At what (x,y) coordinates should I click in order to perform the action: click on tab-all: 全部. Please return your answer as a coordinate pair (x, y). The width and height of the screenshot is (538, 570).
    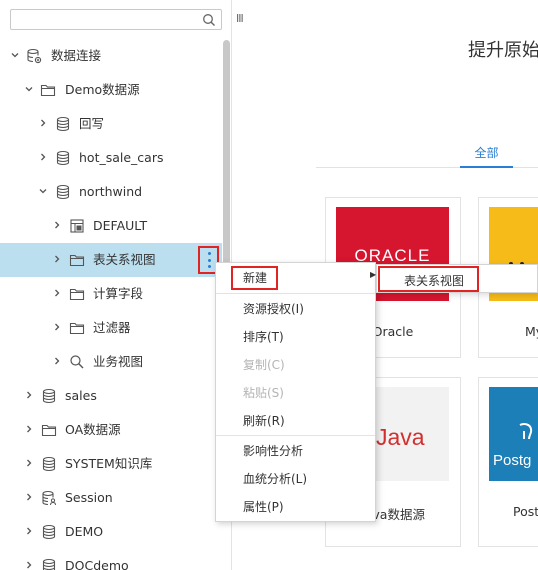
    Looking at the image, I should click on (486, 156).